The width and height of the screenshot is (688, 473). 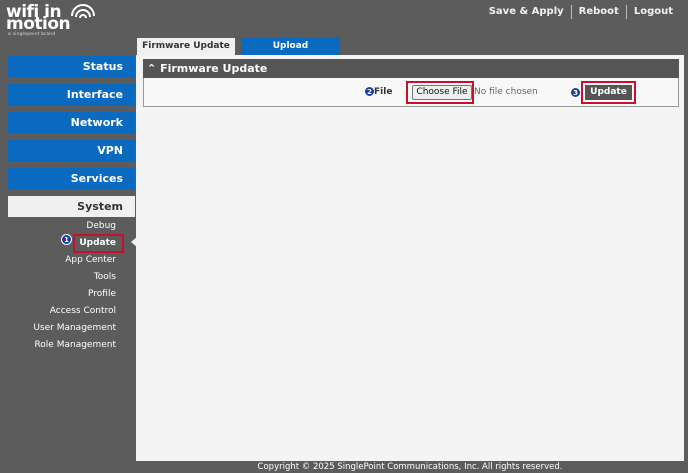 What do you see at coordinates (71, 178) in the screenshot?
I see `sidebar-item-services: Services` at bounding box center [71, 178].